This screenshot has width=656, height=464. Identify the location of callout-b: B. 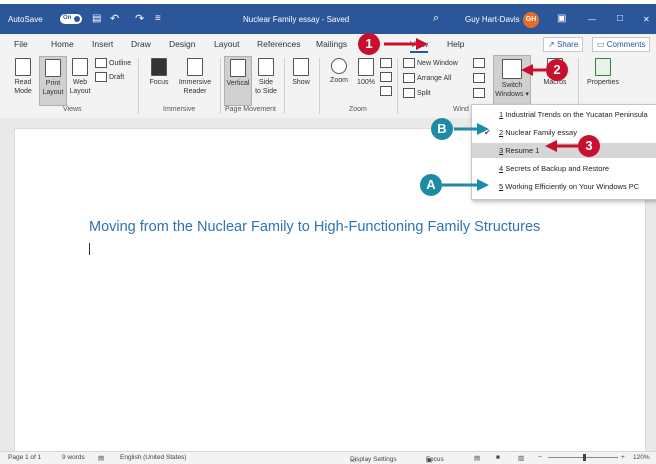
(442, 129).